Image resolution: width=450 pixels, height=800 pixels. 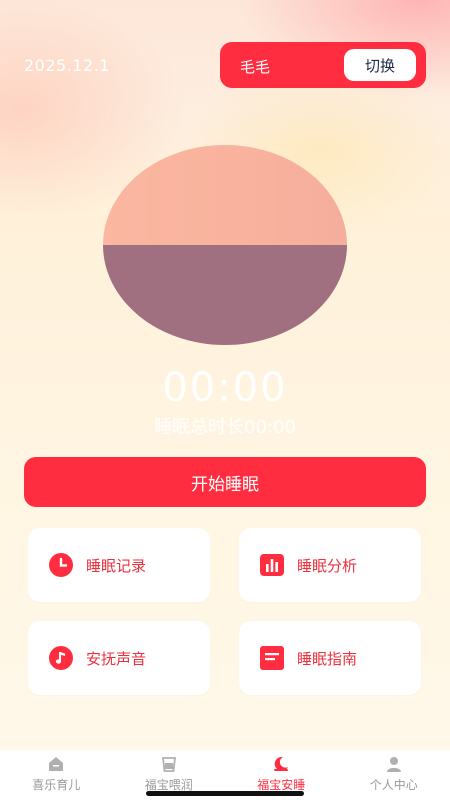 What do you see at coordinates (225, 195) in the screenshot?
I see `orb-top-half` at bounding box center [225, 195].